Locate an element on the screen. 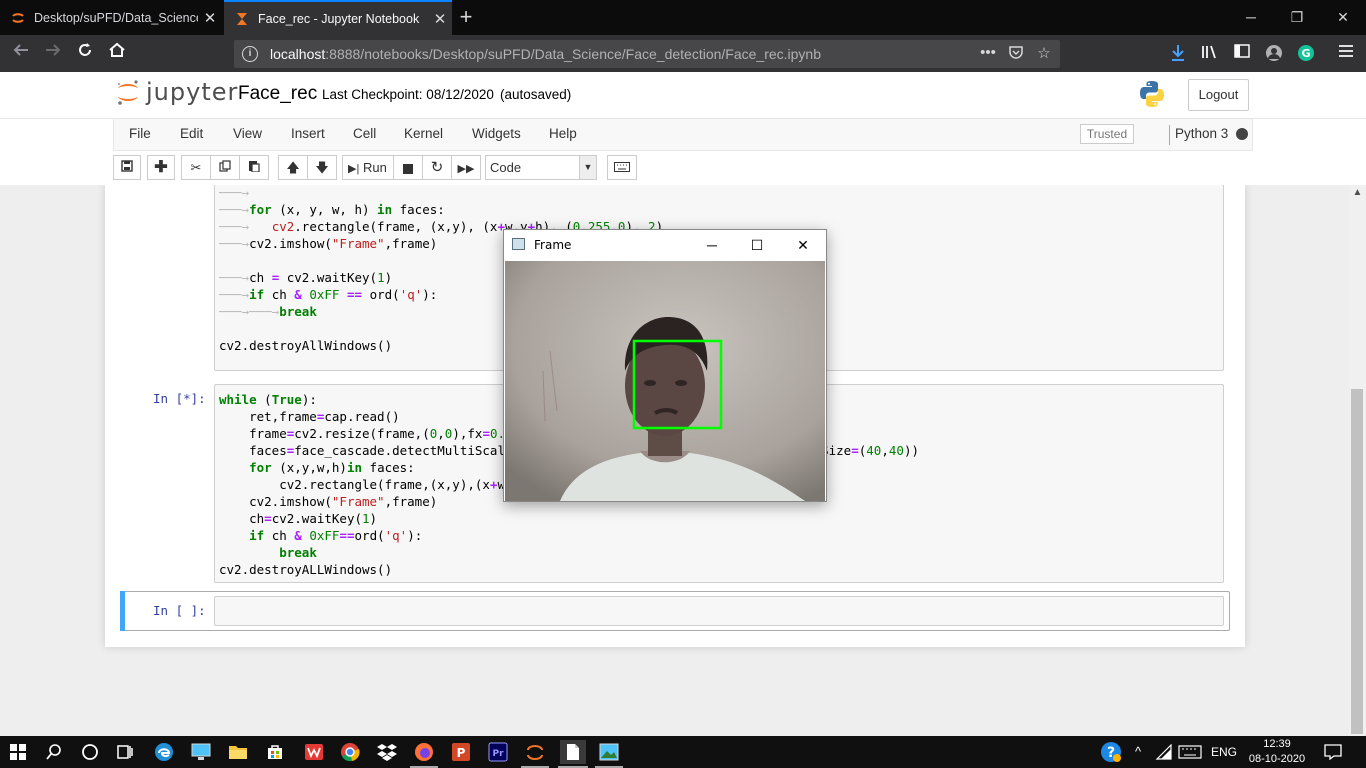 Image resolution: width=1366 pixels, height=768 pixels. tab-title: Face_rec - Jupyter Notebook is located at coordinates (339, 18).